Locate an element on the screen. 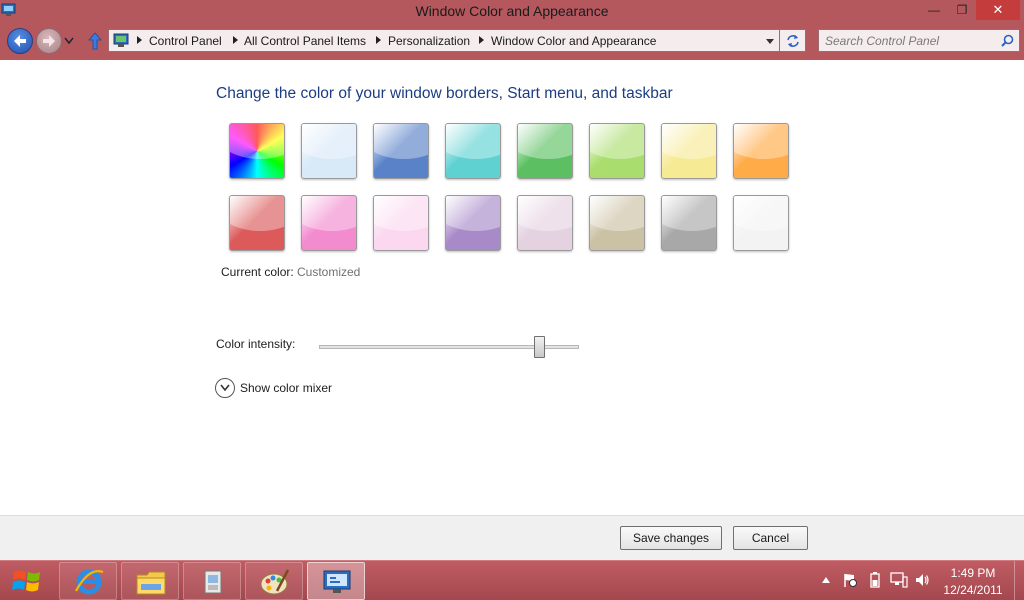  breadcrumb-personalization: Personalization is located at coordinates (429, 41).